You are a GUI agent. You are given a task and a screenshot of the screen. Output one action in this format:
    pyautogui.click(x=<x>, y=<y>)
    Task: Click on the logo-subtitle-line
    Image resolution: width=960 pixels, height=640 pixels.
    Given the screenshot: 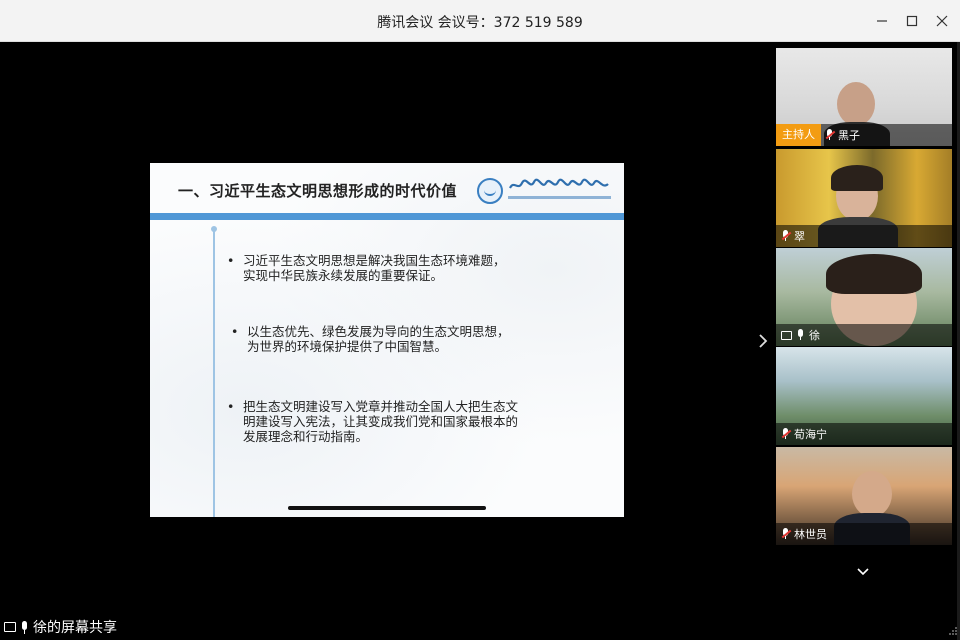 What is the action you would take?
    pyautogui.click(x=559, y=197)
    